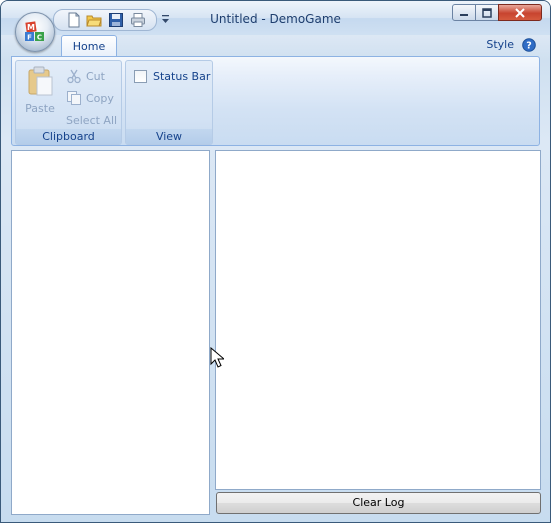 The width and height of the screenshot is (551, 523). I want to click on title-bar: Untitled - DemoGame, so click(275, 18).